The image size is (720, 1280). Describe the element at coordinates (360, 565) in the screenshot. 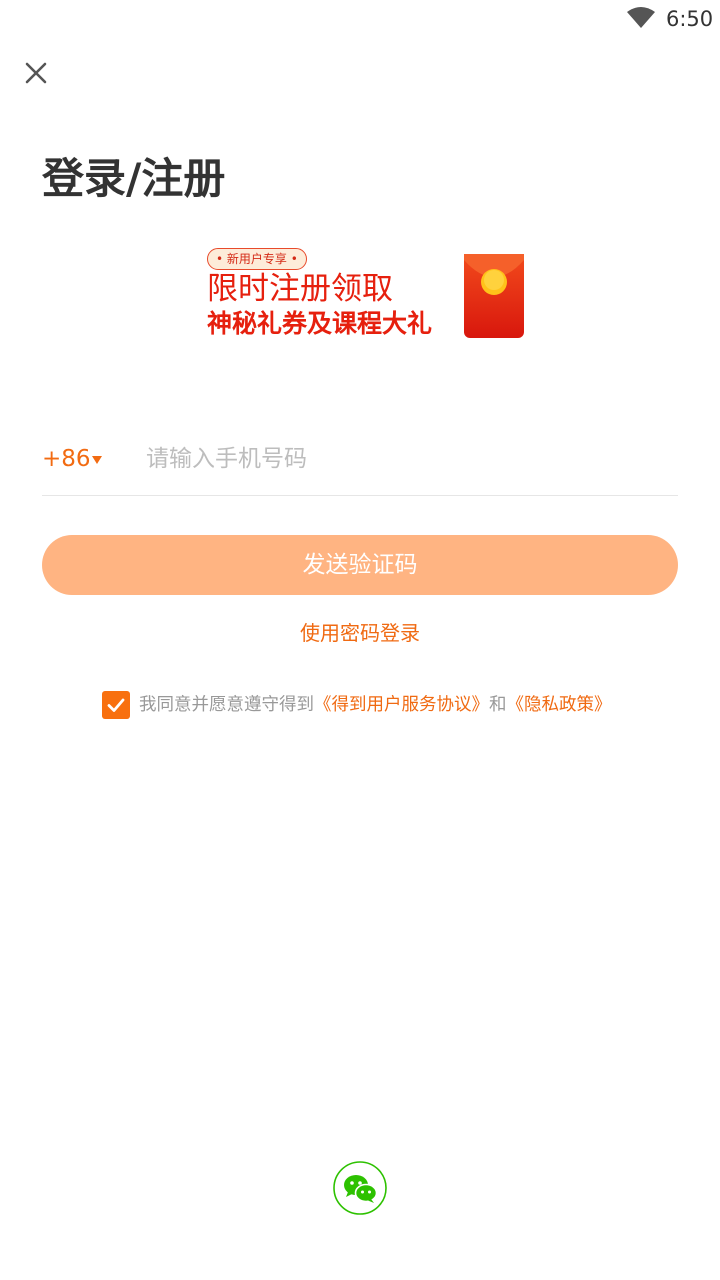

I see `send-verification-code-button: 发送验证码` at that location.